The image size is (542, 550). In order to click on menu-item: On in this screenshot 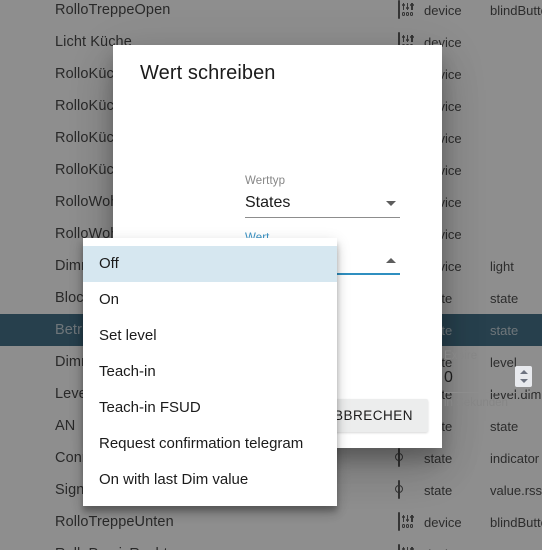, I will do `click(210, 300)`.